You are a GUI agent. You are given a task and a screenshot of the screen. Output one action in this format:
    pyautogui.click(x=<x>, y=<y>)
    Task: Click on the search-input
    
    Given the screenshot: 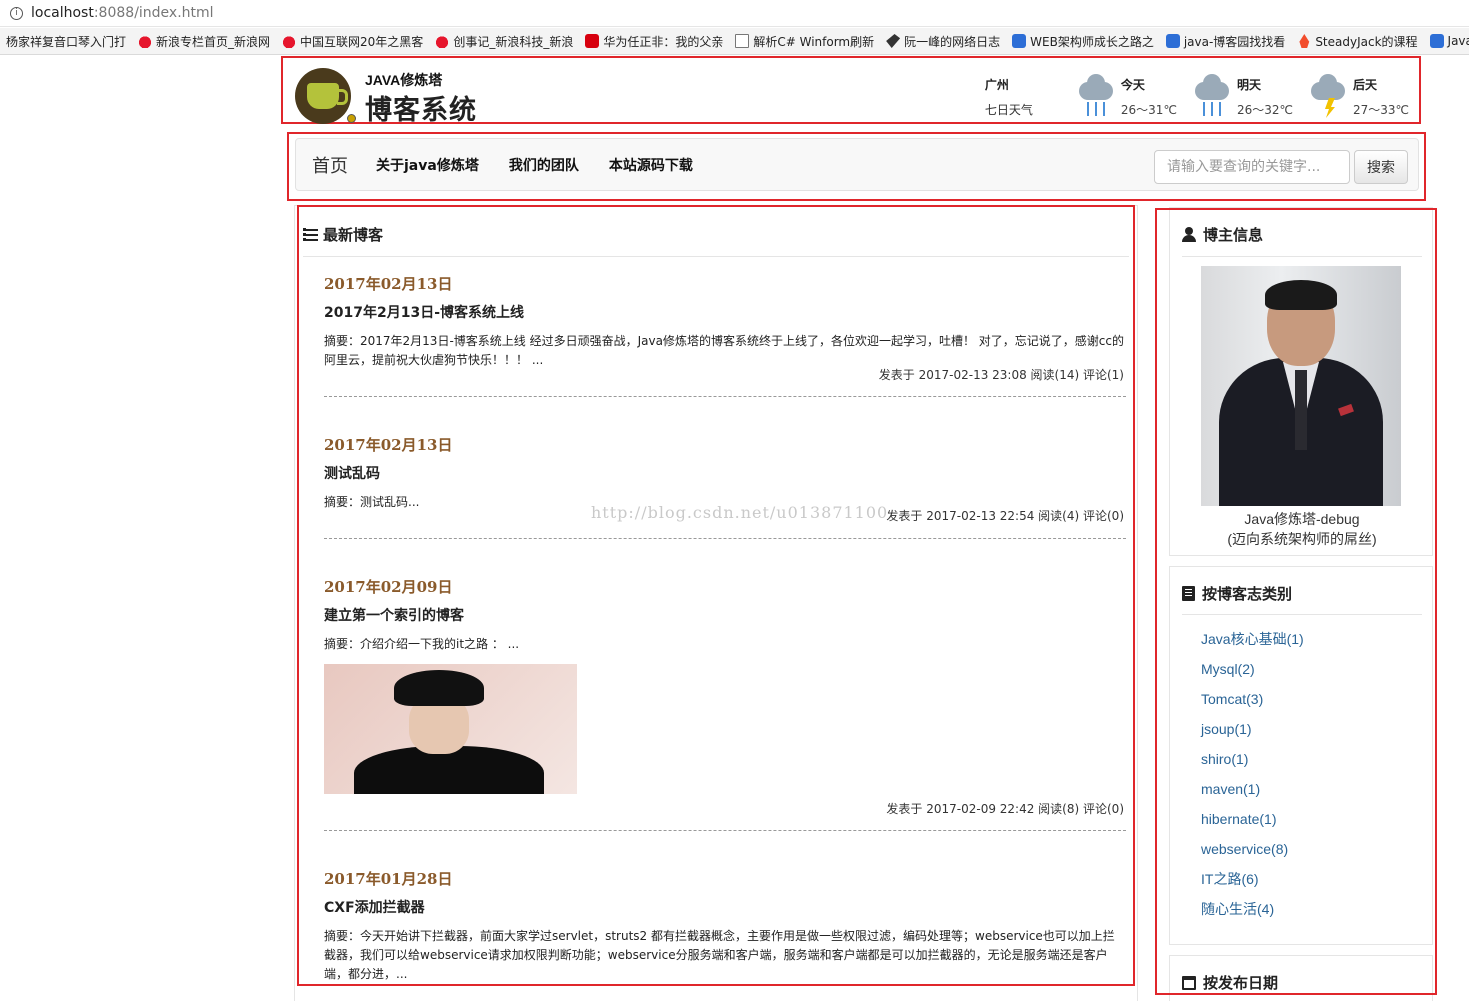 What is the action you would take?
    pyautogui.click(x=1252, y=167)
    